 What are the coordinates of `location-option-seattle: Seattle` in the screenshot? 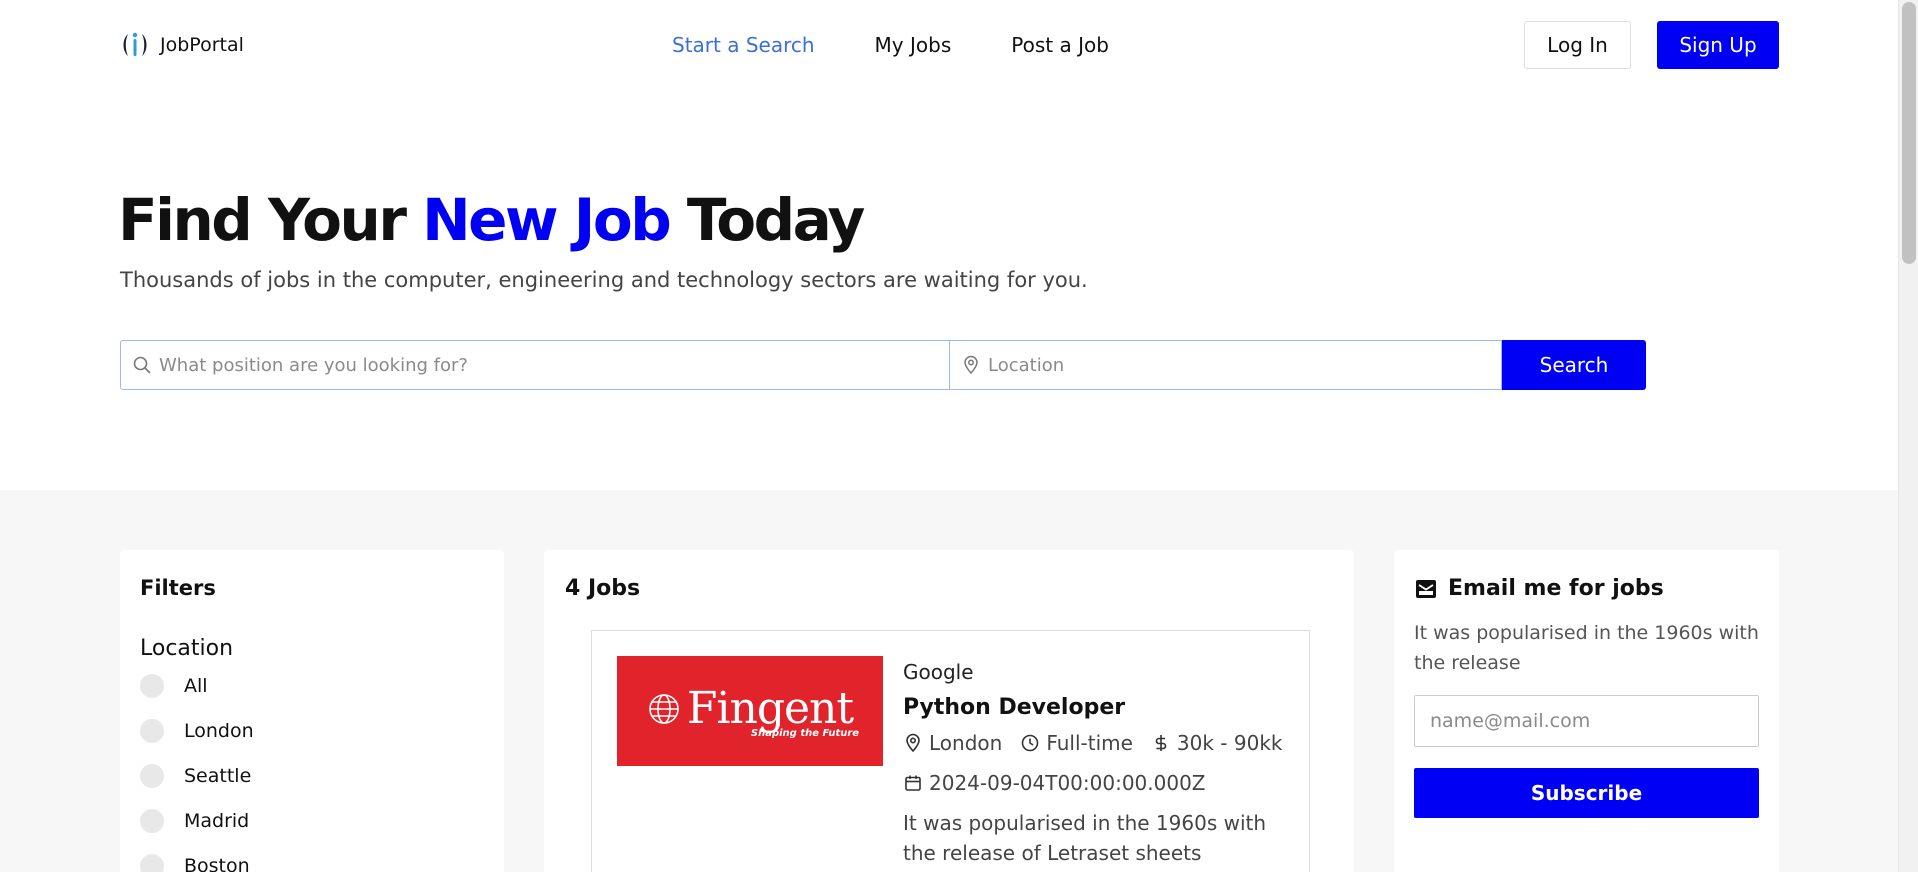 It's located at (195, 776).